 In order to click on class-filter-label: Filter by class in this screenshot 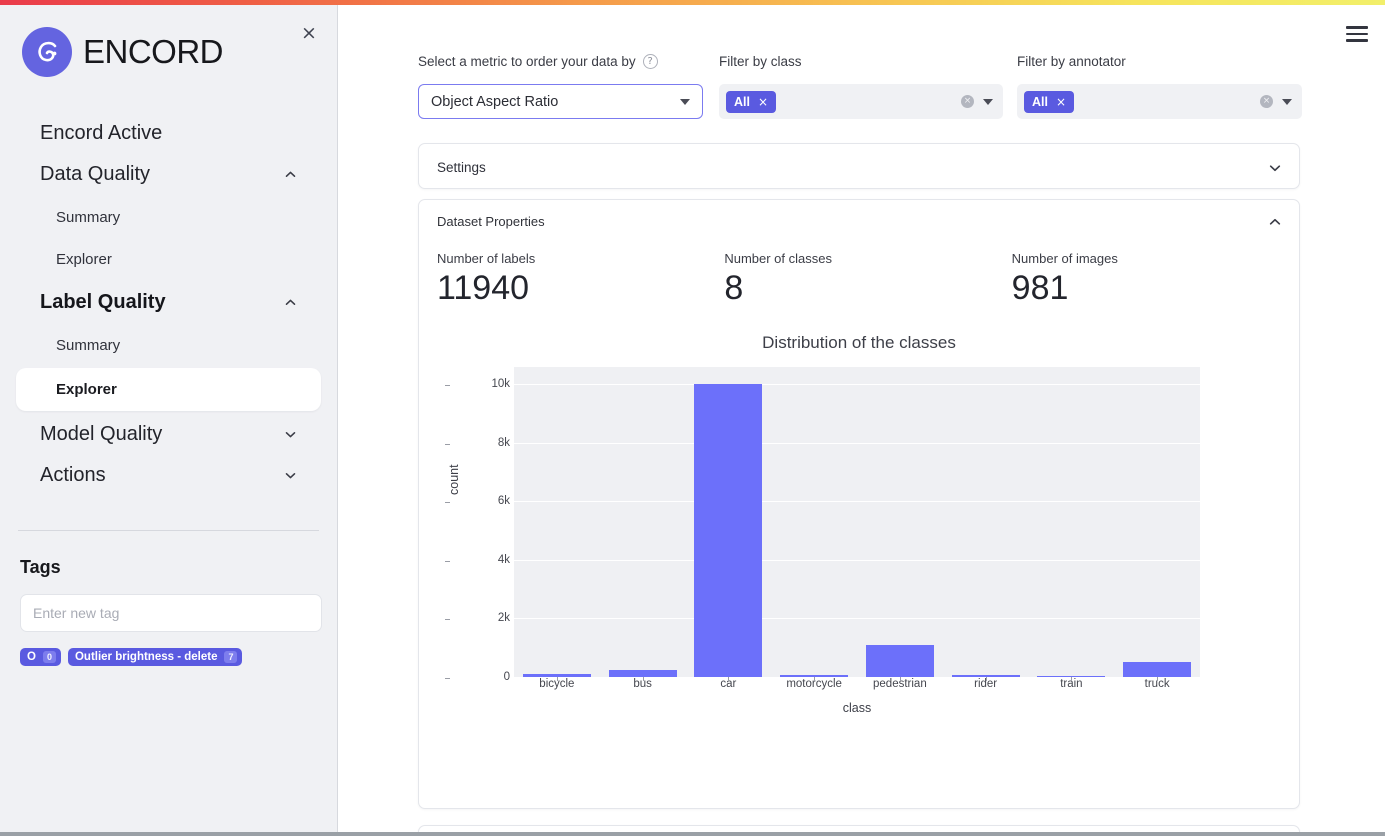, I will do `click(760, 61)`.